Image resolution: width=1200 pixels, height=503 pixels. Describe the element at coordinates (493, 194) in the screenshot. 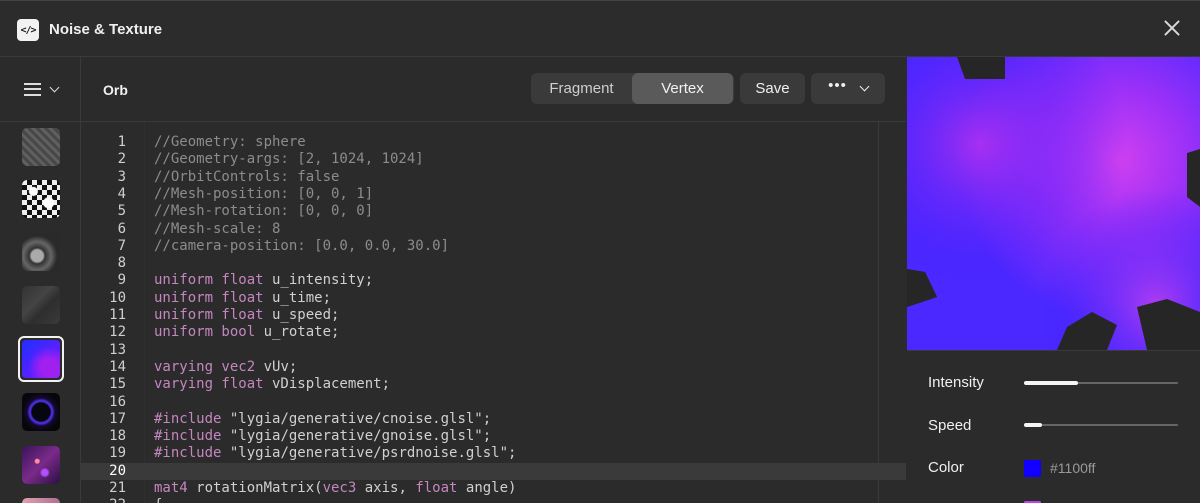

I see `code-line: 4 //Mesh-position: [0, 0, 1]` at that location.